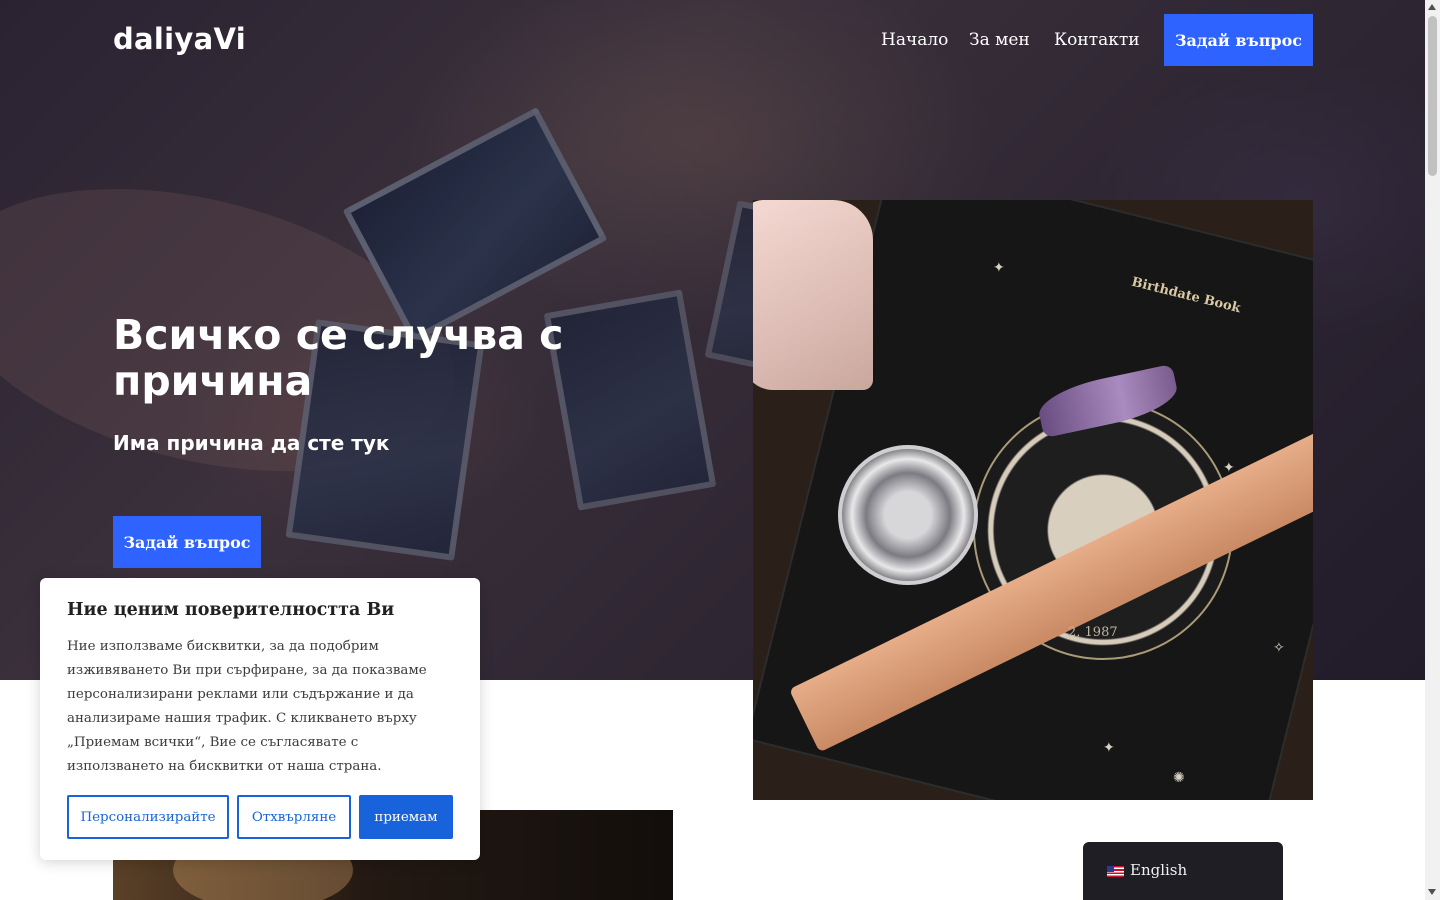 The image size is (1440, 900). I want to click on scrollbar-thumb, so click(1432, 96).